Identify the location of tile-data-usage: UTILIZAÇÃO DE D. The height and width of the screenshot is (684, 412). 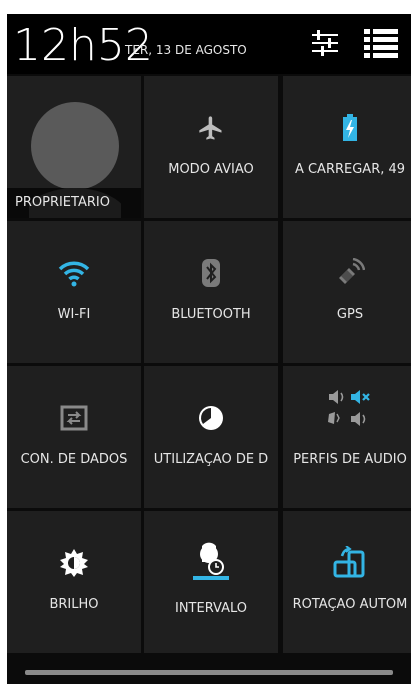
(211, 437).